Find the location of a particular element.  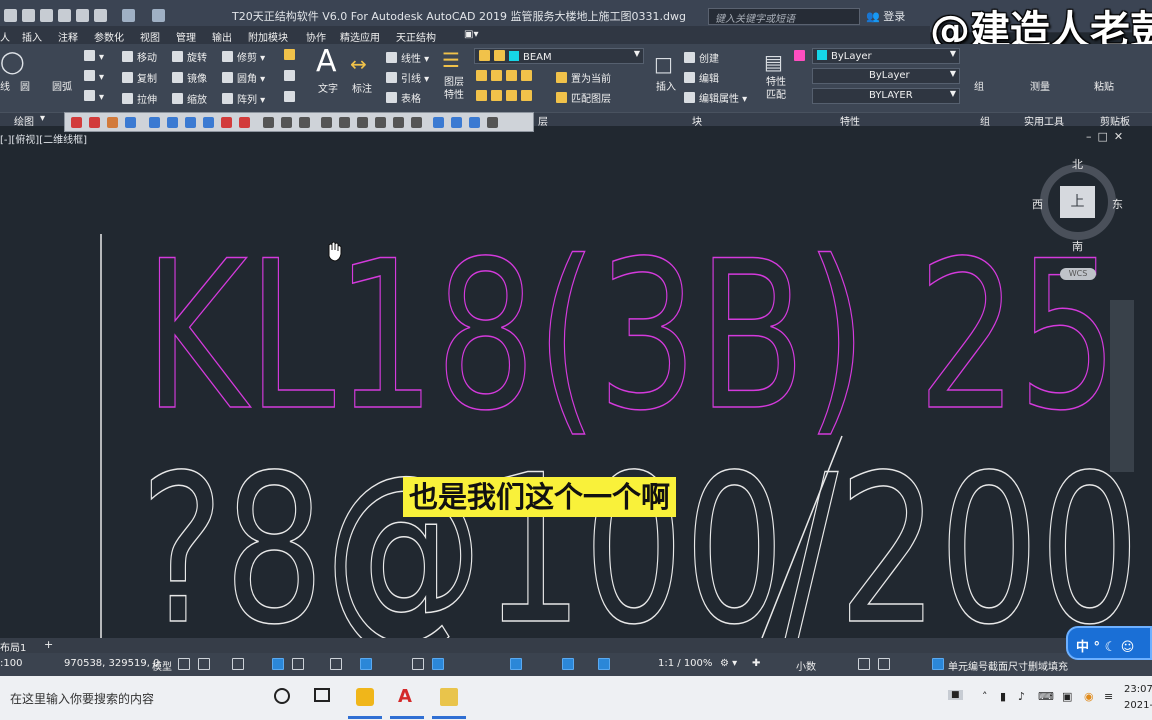

keyboard-icon: ⌨ is located at coordinates (1046, 696).